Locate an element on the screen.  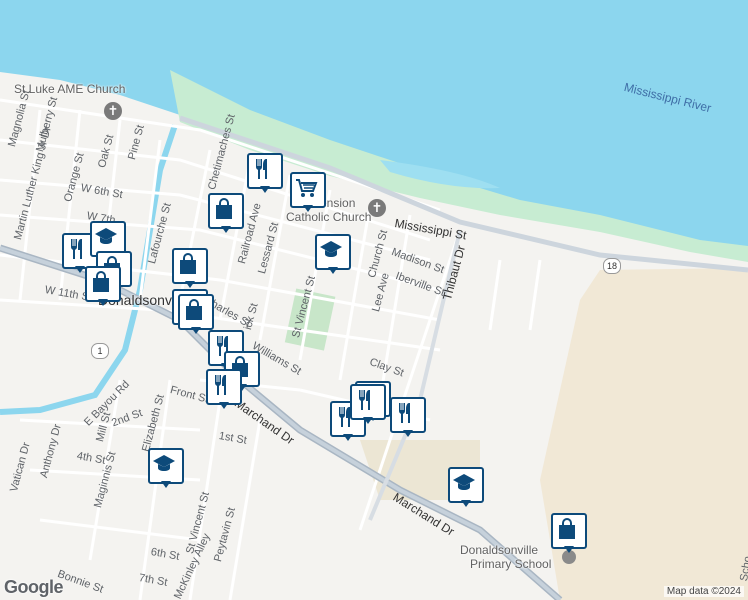
school-label: Donaldsonville is located at coordinates (499, 550).